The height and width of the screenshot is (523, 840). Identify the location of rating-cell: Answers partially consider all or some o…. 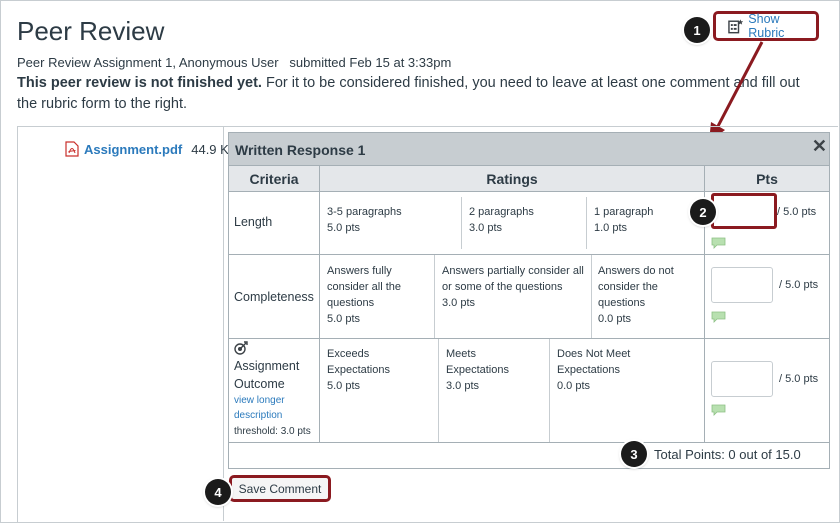
(514, 287).